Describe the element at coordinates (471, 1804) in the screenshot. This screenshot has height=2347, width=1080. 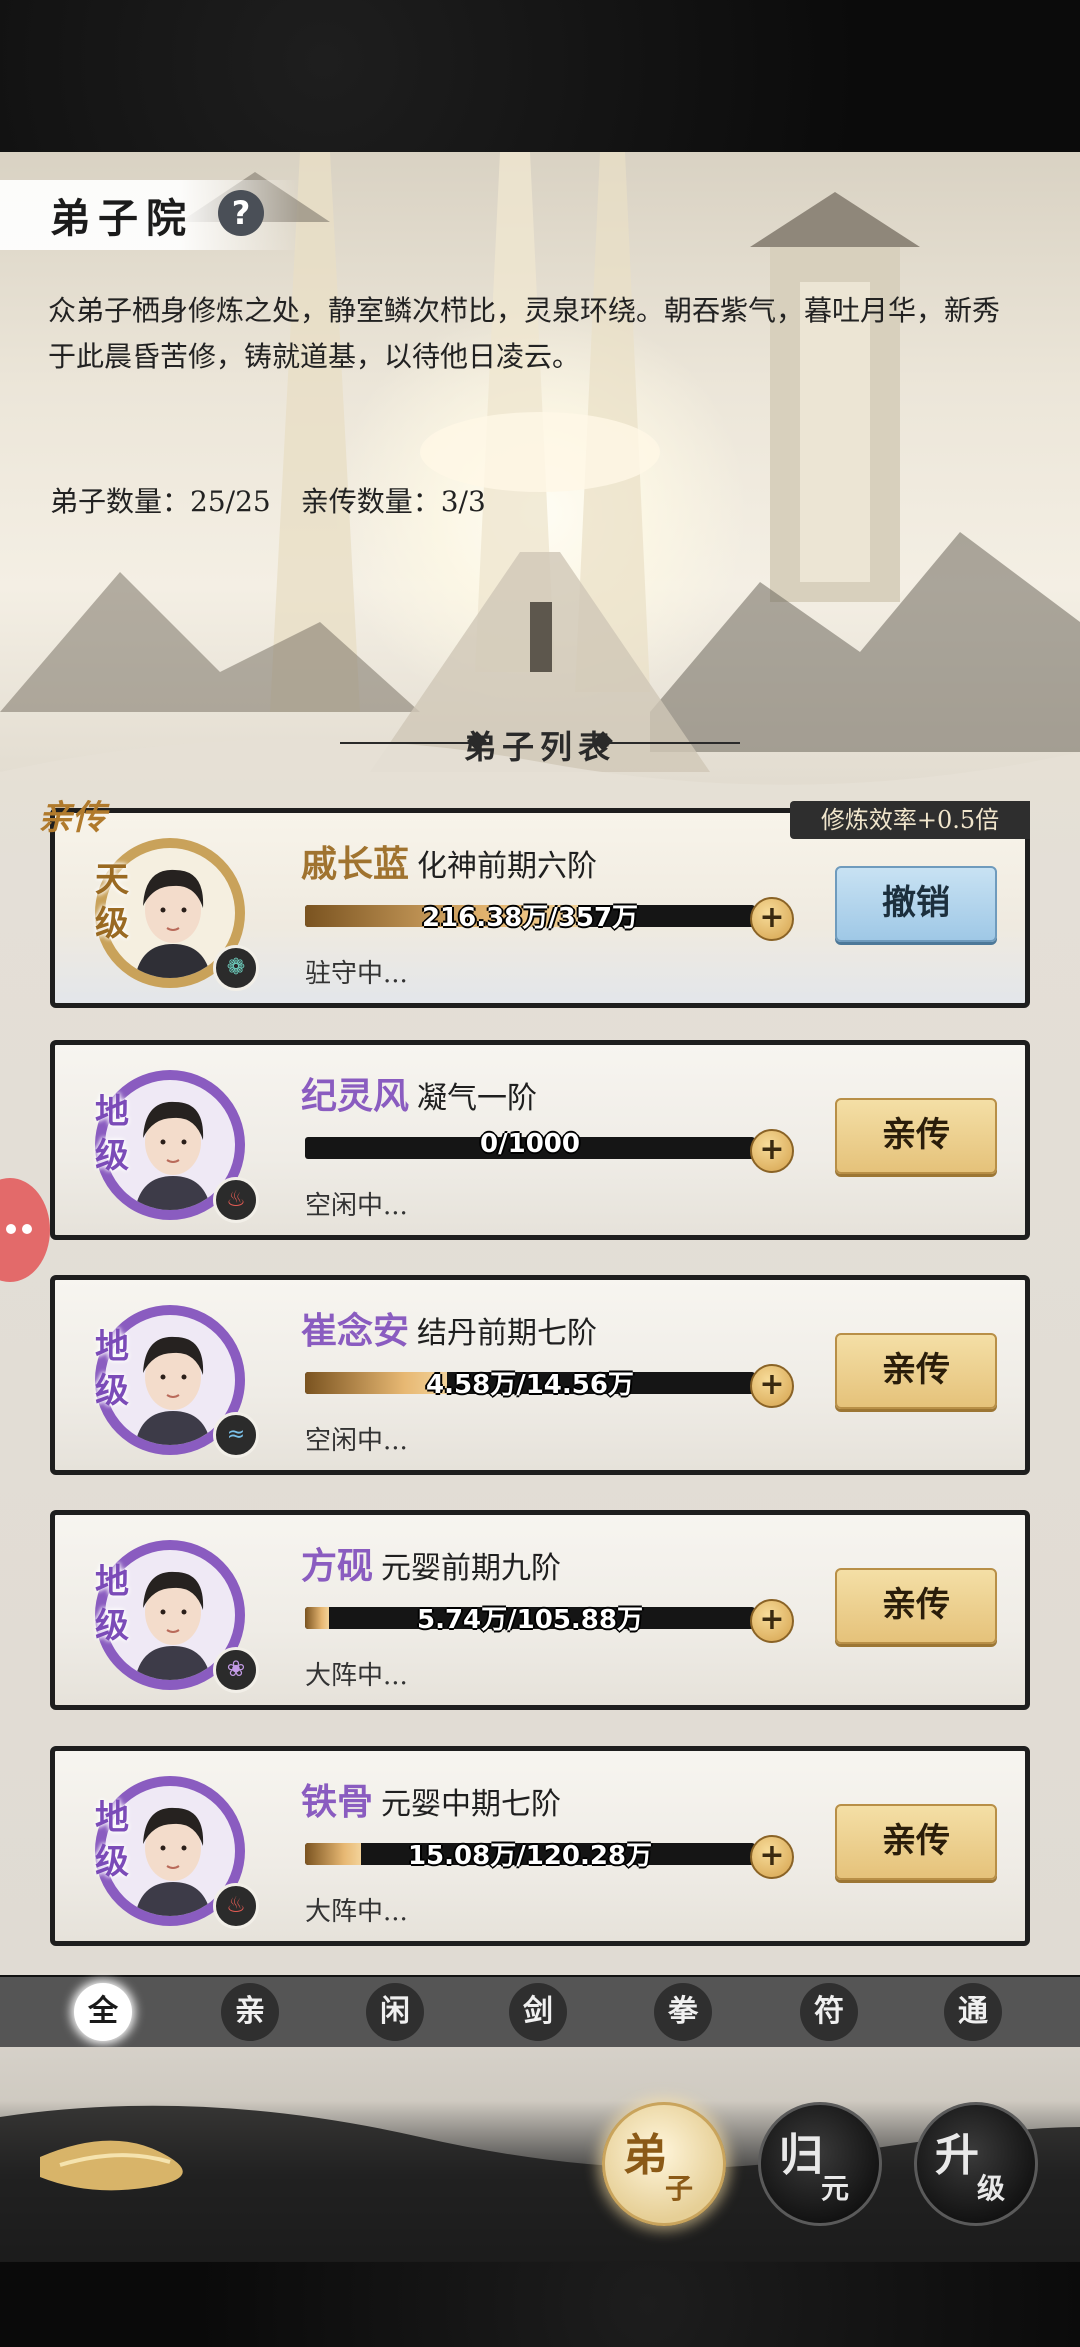
I see `disciple-realm: 元婴中期七阶` at that location.